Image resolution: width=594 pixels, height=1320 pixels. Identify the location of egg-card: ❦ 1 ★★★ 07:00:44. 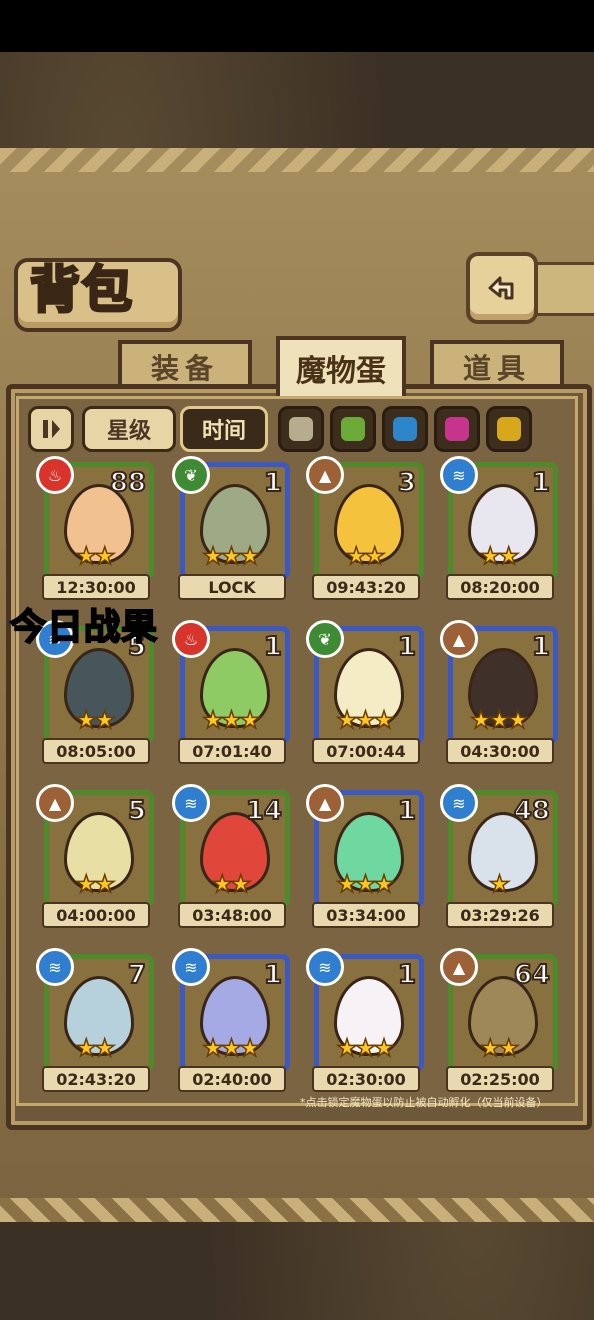
(365, 692).